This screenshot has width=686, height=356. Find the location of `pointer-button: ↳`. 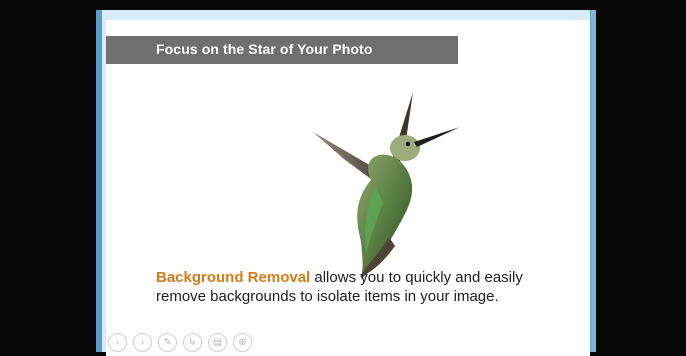

pointer-button: ↳ is located at coordinates (192, 342).